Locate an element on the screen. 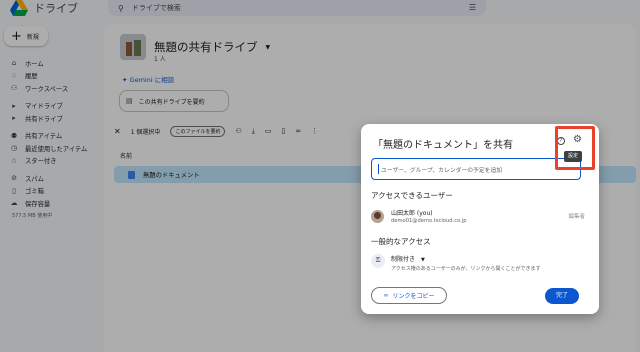 This screenshot has width=640, height=352. user-name: 山田太郎 (you) is located at coordinates (412, 213).